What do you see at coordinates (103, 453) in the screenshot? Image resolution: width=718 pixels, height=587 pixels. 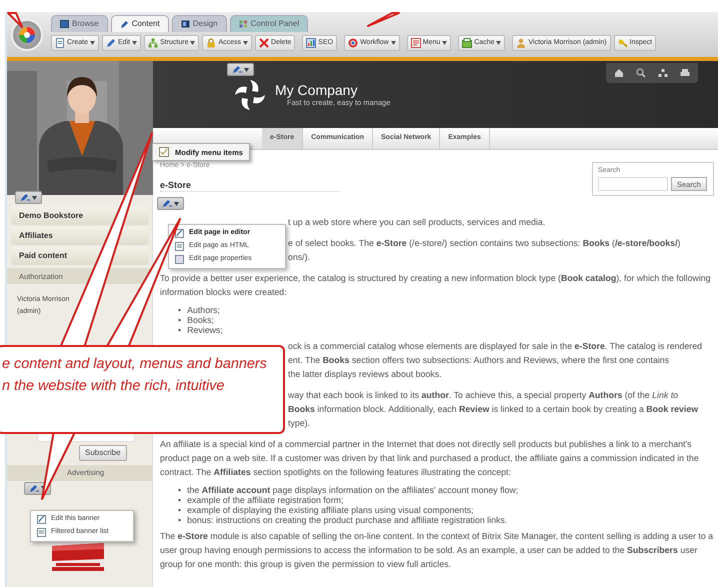 I see `subscribe-button: Subscribe` at bounding box center [103, 453].